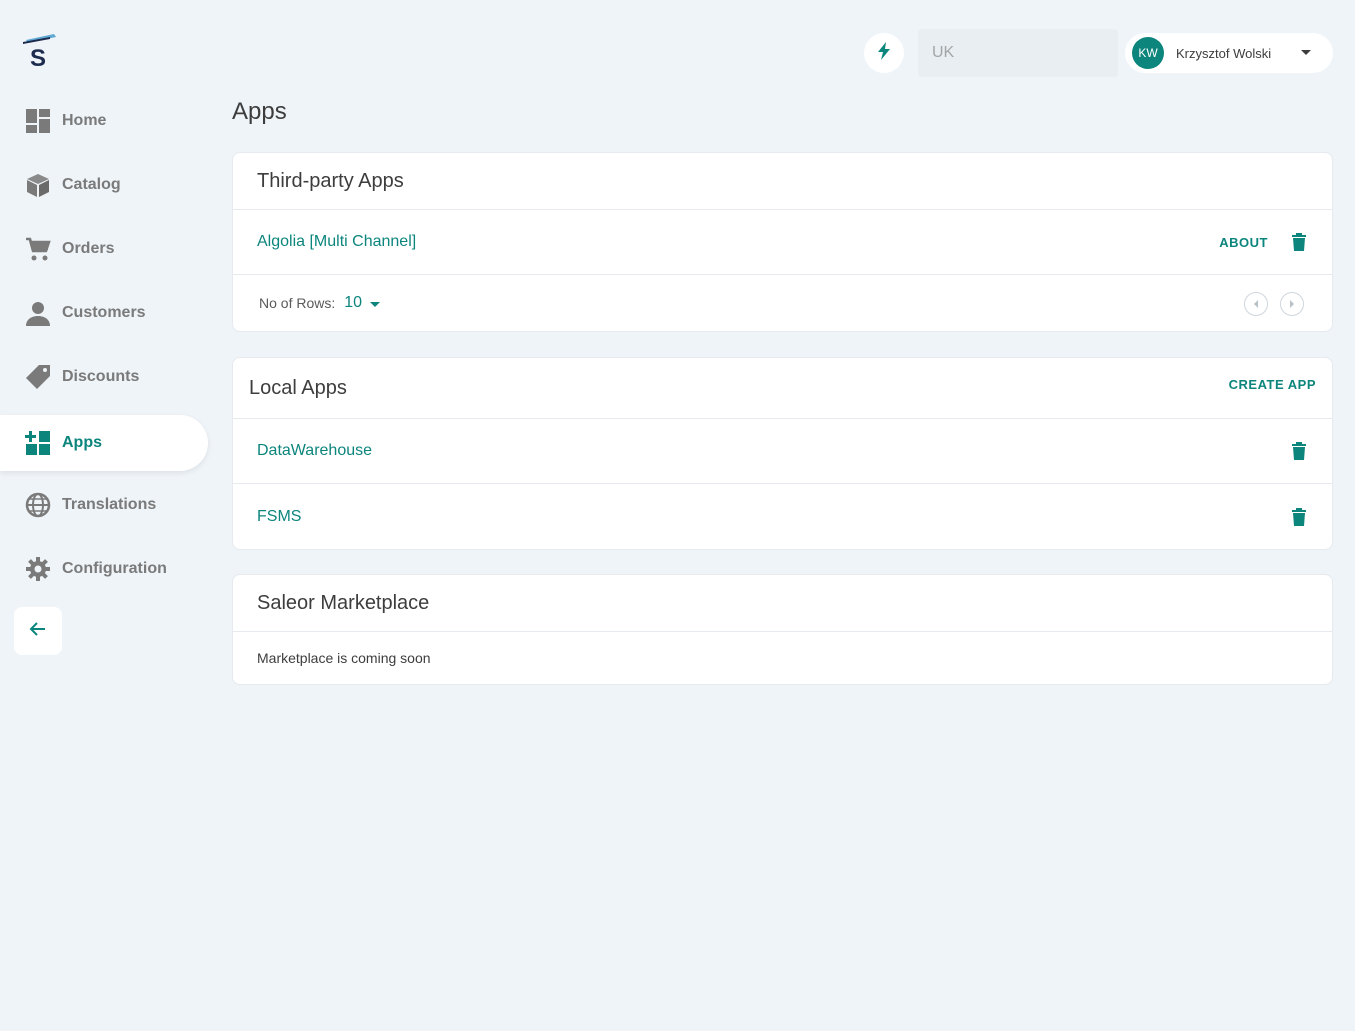 This screenshot has width=1355, height=1031. Describe the element at coordinates (943, 52) in the screenshot. I see `channel-value: UK` at that location.